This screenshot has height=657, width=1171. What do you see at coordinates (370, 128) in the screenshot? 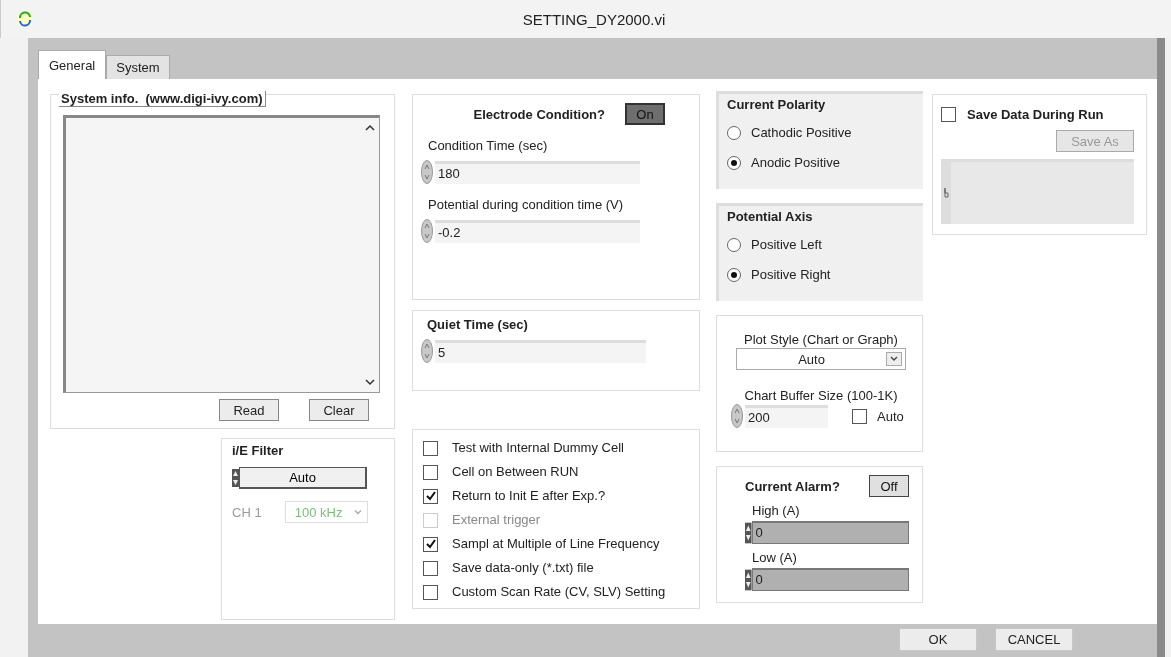
I see `scroll-up-icon` at bounding box center [370, 128].